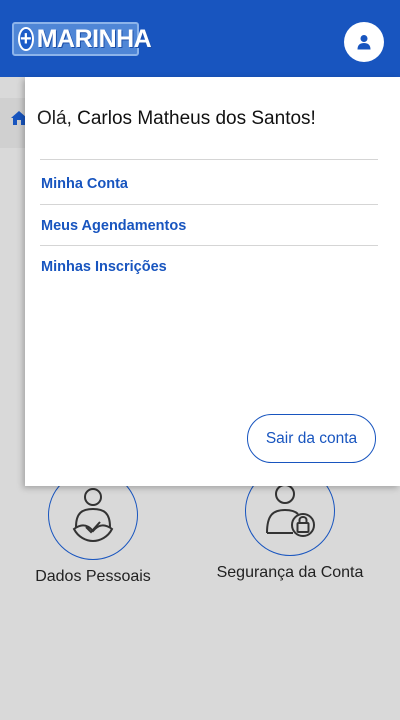 The height and width of the screenshot is (720, 400). I want to click on app-header: + MARINHA, so click(200, 38).